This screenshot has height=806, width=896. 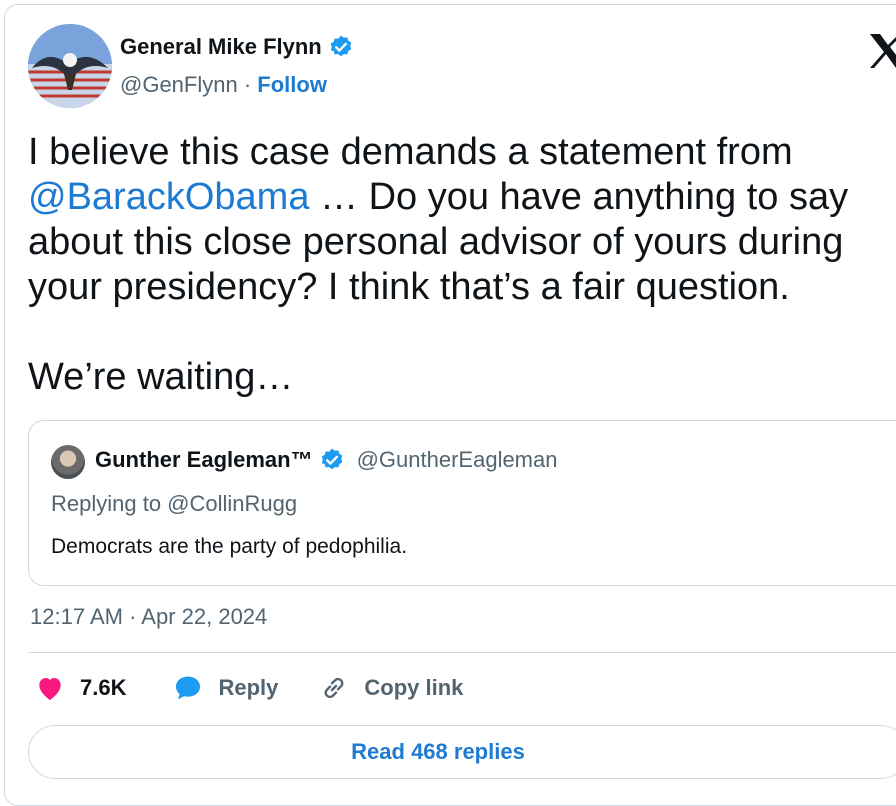 What do you see at coordinates (68, 462) in the screenshot?
I see `quoted-avatar` at bounding box center [68, 462].